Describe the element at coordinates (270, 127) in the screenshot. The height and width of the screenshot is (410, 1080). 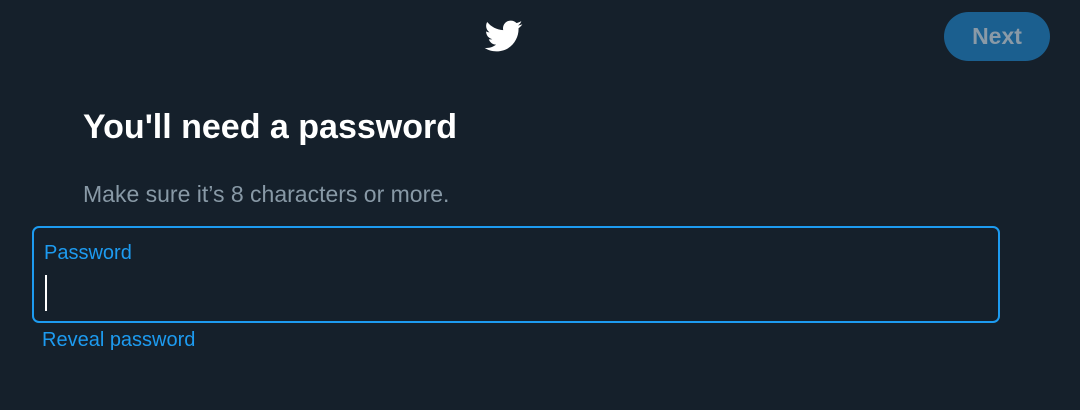
I see `page-title: You'll need a password` at that location.